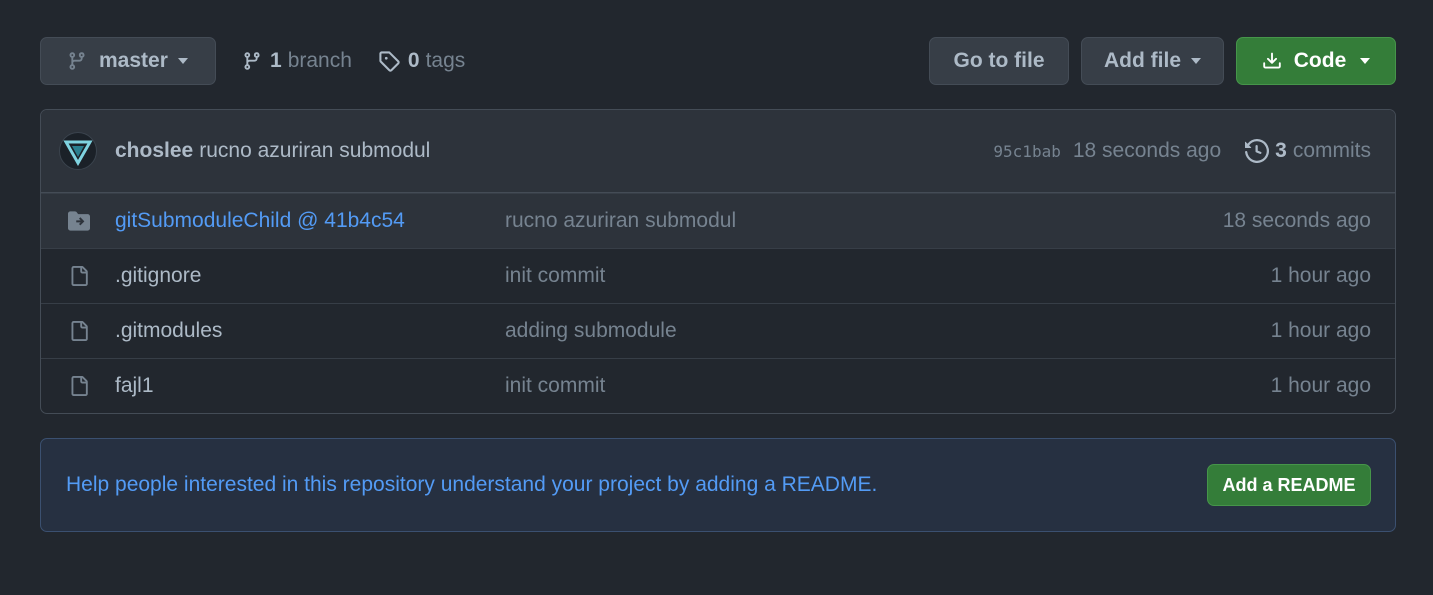 The width and height of the screenshot is (1433, 595). I want to click on tag-count: 0, so click(413, 60).